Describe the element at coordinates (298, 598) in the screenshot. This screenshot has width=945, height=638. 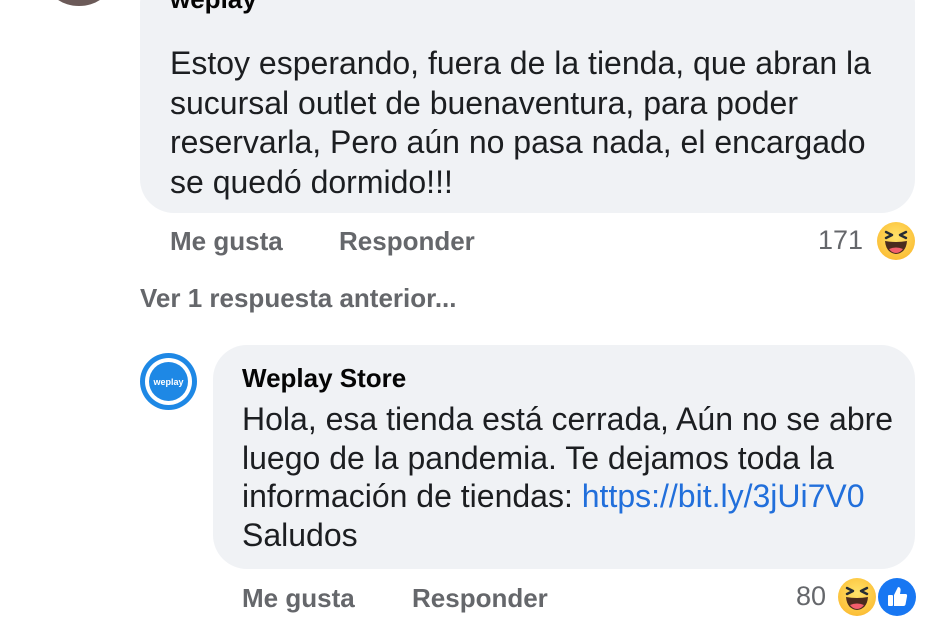
I see `reply-like-button: Me gusta` at that location.